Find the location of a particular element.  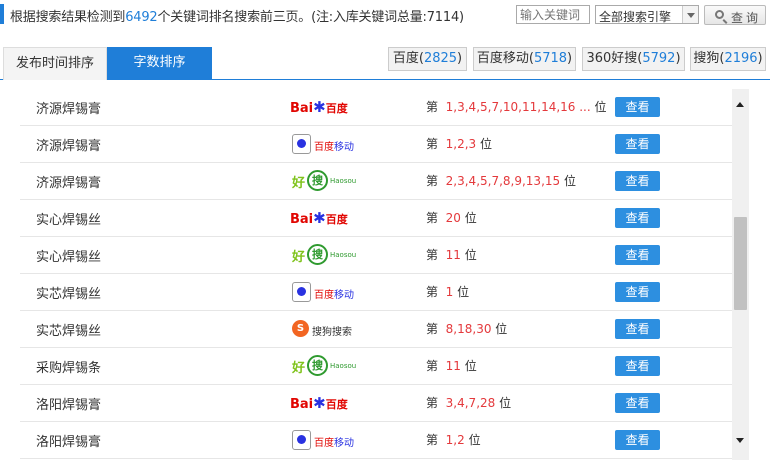

rank-positions: 第 1,2,3 位 is located at coordinates (459, 143).